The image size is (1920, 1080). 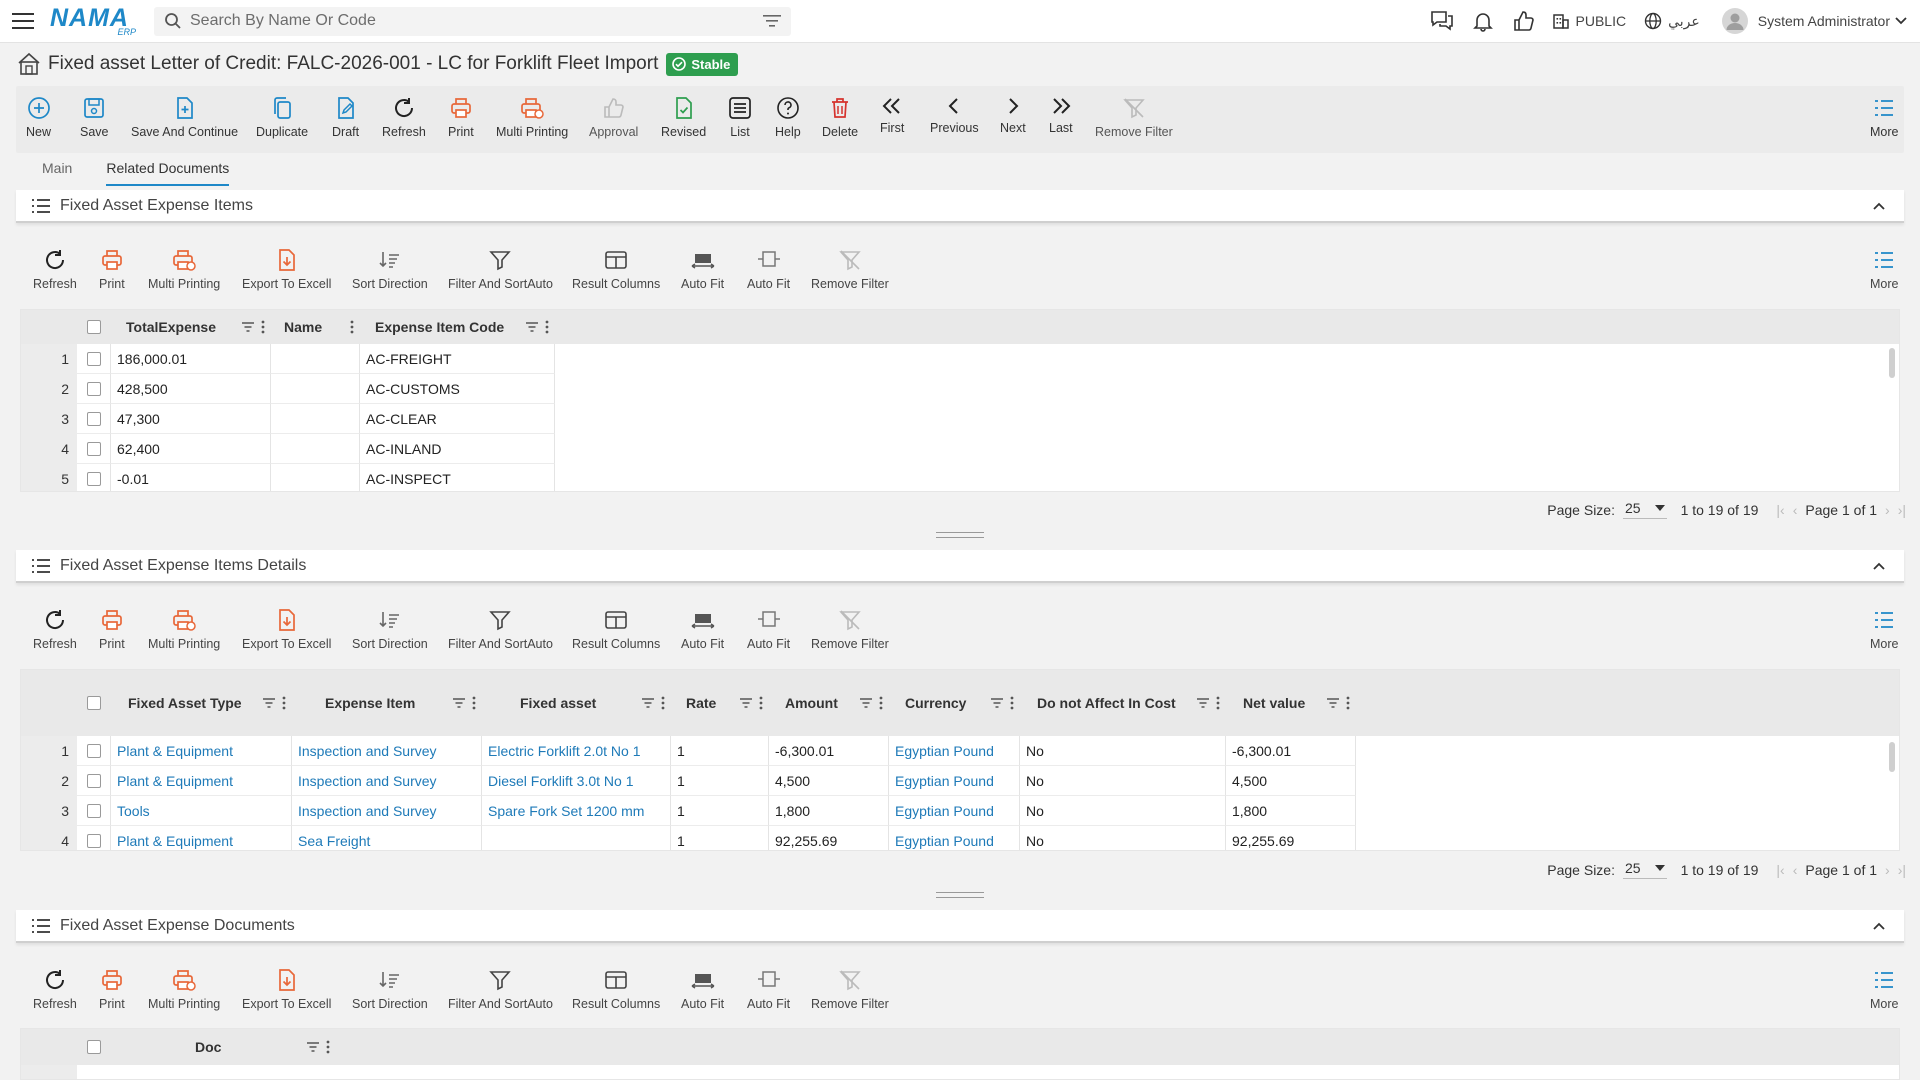 I want to click on cell-fixed-asset, so click(x=576, y=838).